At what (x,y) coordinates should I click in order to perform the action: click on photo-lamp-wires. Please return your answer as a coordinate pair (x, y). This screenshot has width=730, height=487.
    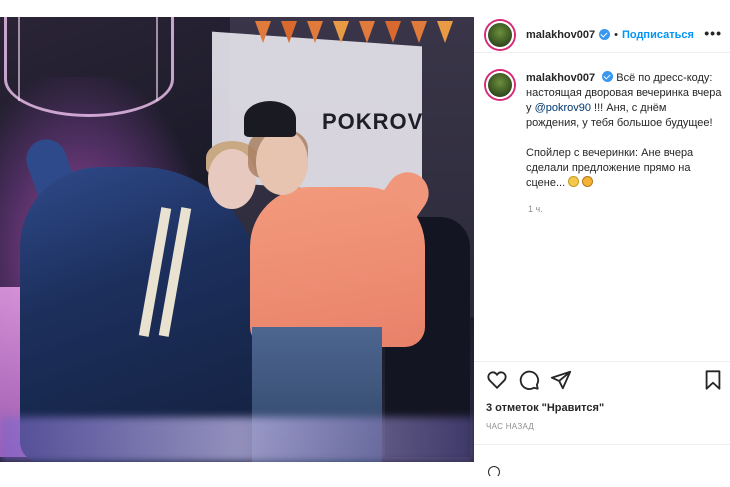
    Looking at the image, I should click on (88, 59).